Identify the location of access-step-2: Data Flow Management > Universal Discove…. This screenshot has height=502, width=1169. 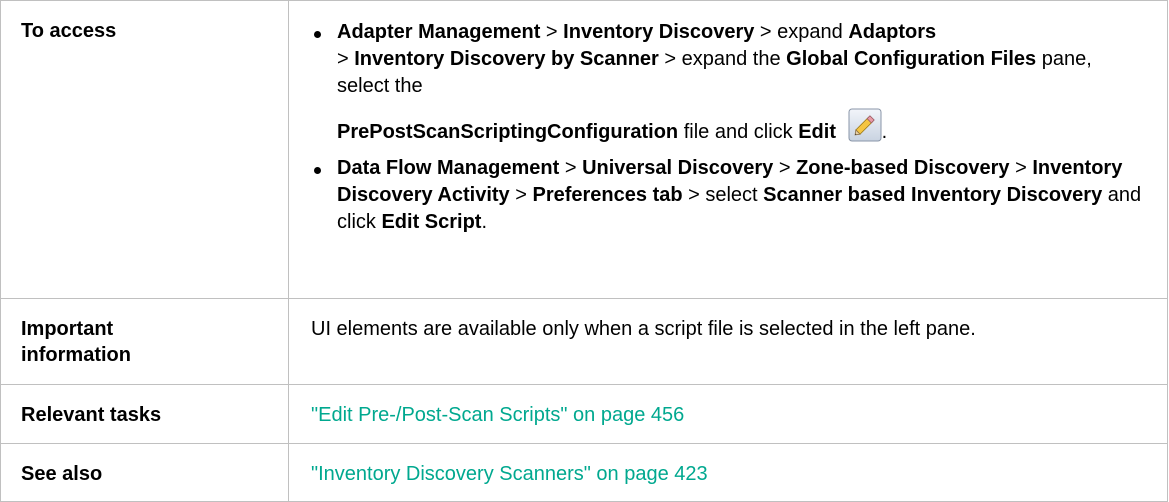
(729, 195).